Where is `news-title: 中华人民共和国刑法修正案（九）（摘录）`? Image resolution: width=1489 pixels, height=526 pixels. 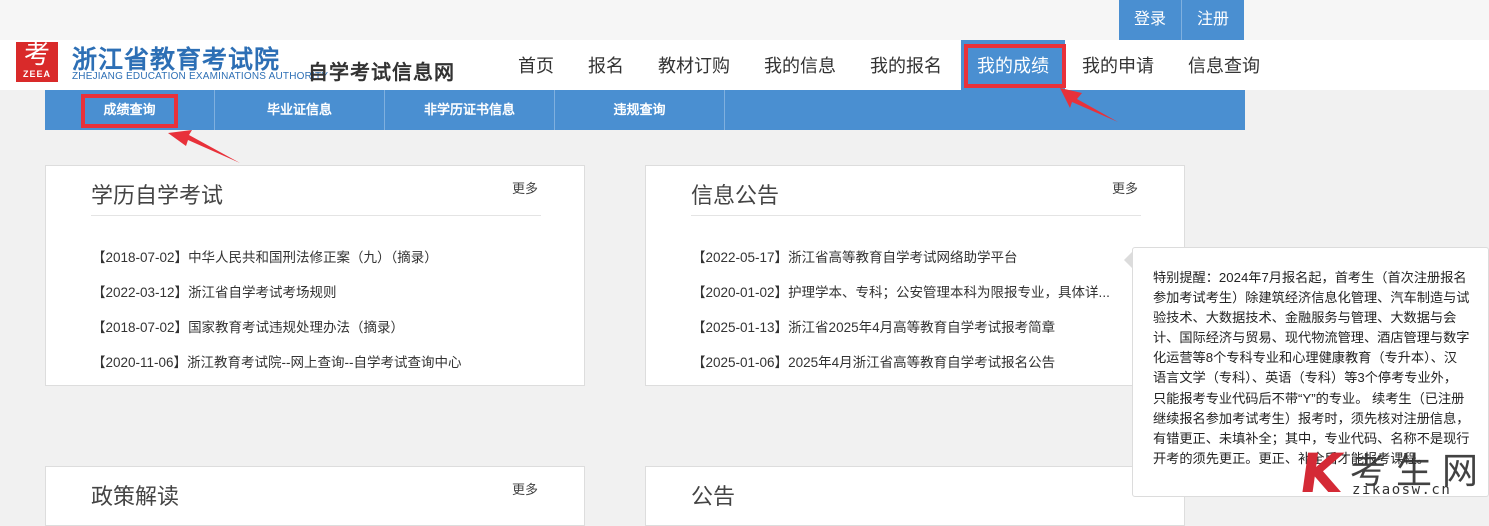
news-title: 中华人民共和国刑法修正案（九）（摘录） is located at coordinates (313, 257).